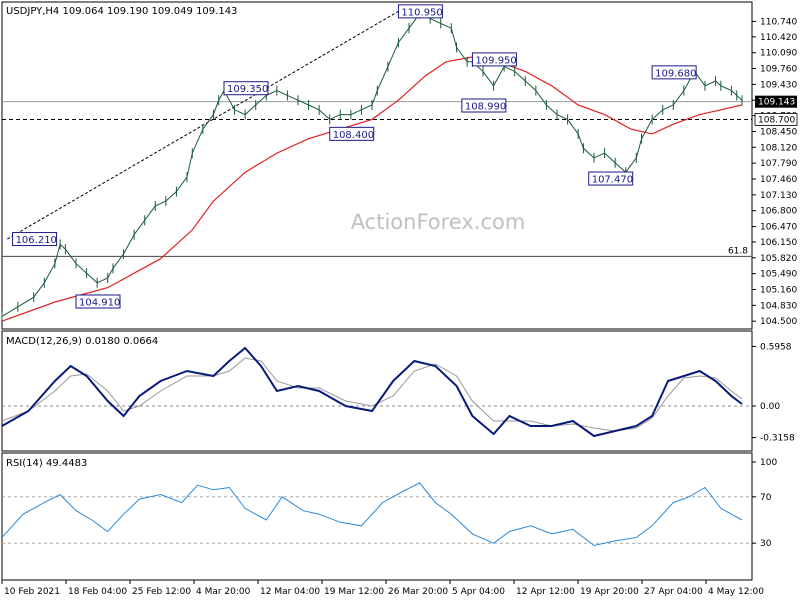  Describe the element at coordinates (778, 54) in the screenshot. I see `price-tick-label: 110.090` at that location.